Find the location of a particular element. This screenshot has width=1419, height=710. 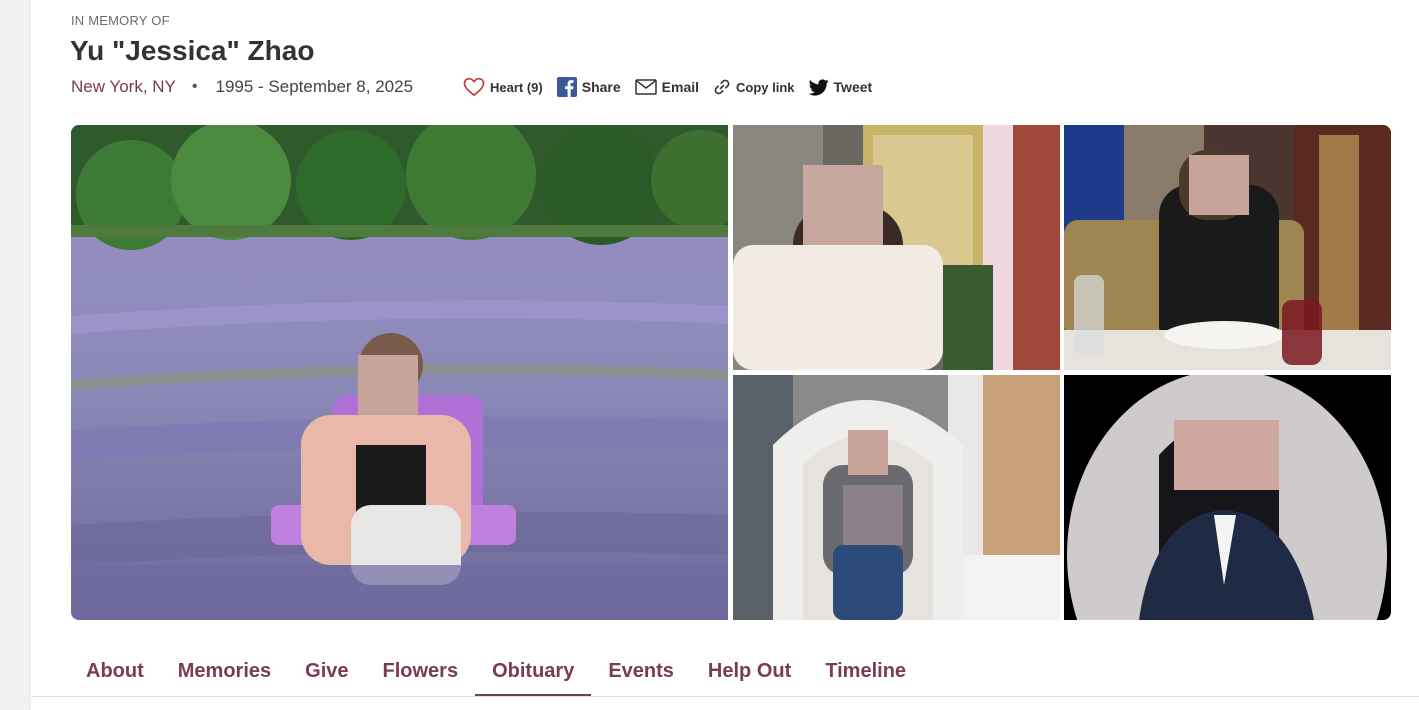

photo-storefront is located at coordinates (896, 247).